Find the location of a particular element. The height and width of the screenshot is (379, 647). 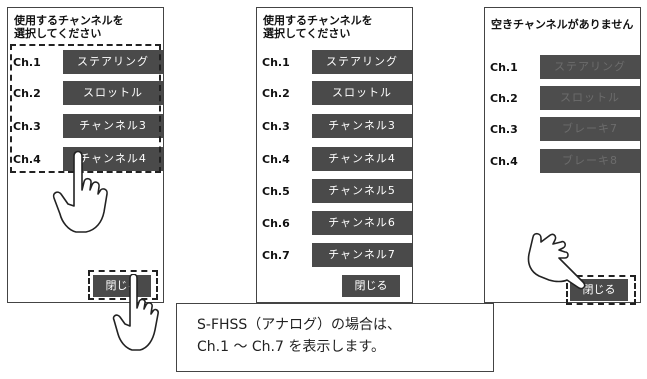

channel-button-4: ブレーキ8 is located at coordinates (590, 161).